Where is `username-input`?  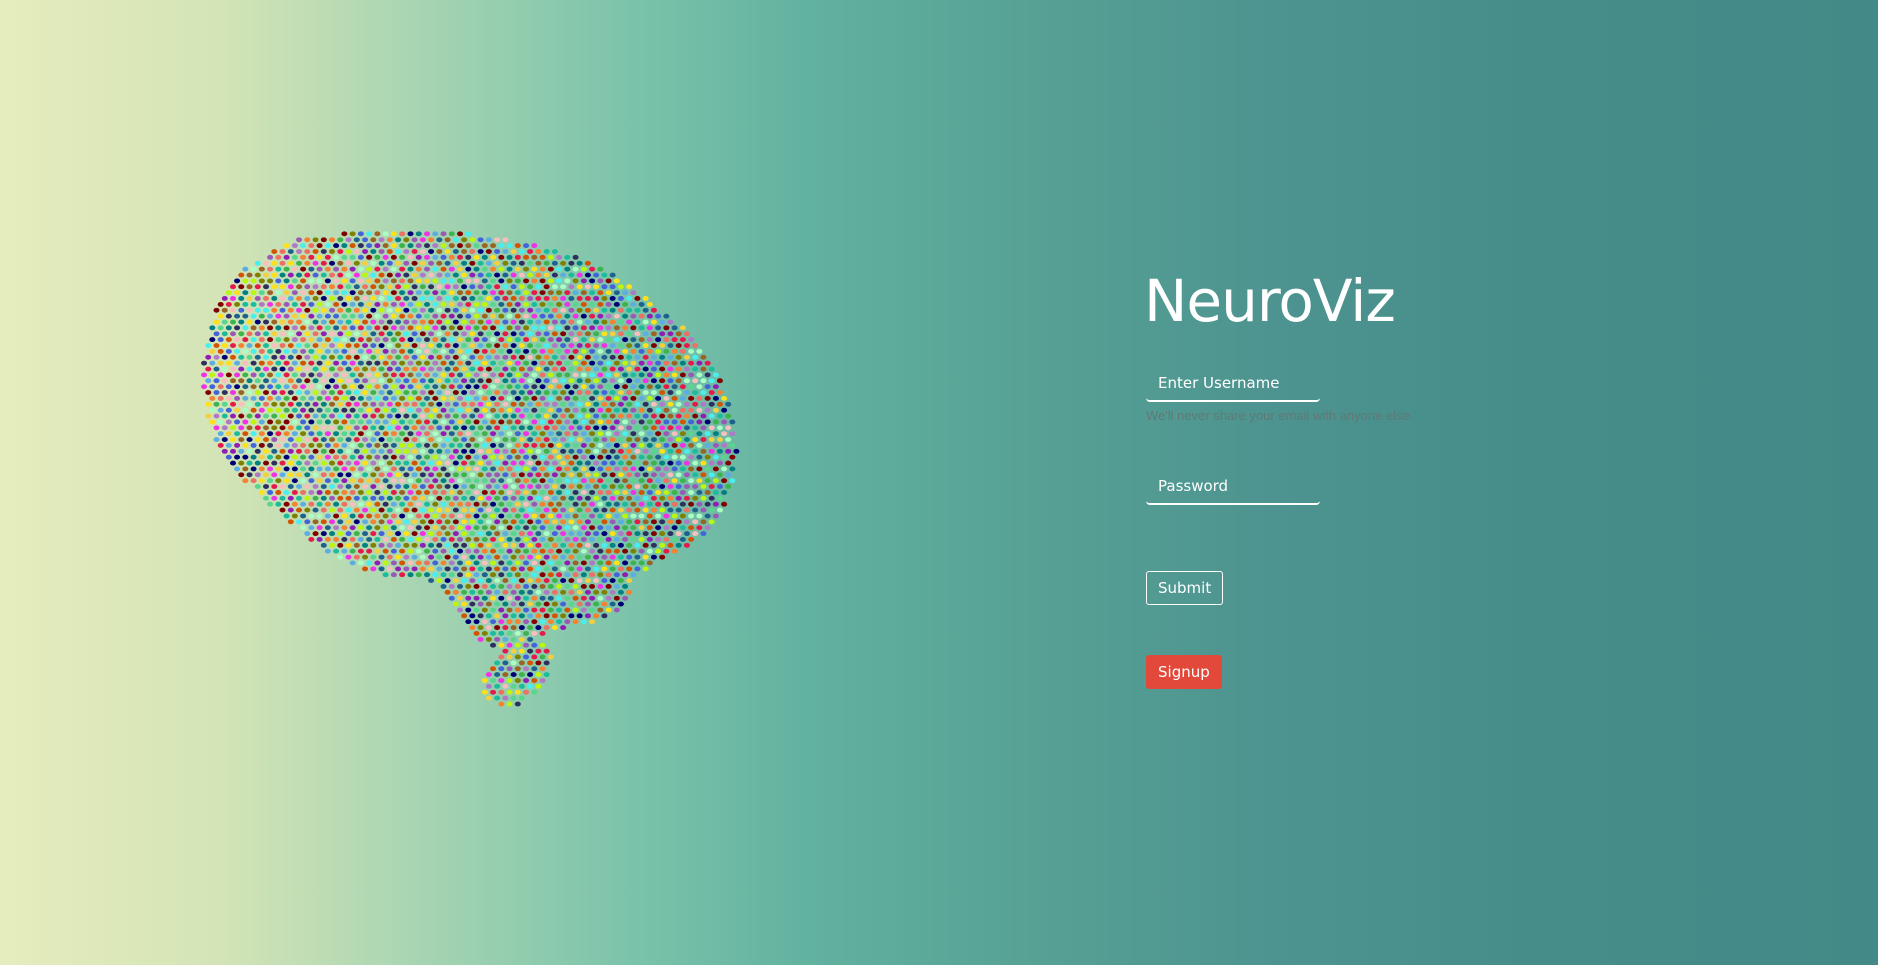
username-input is located at coordinates (1233, 384).